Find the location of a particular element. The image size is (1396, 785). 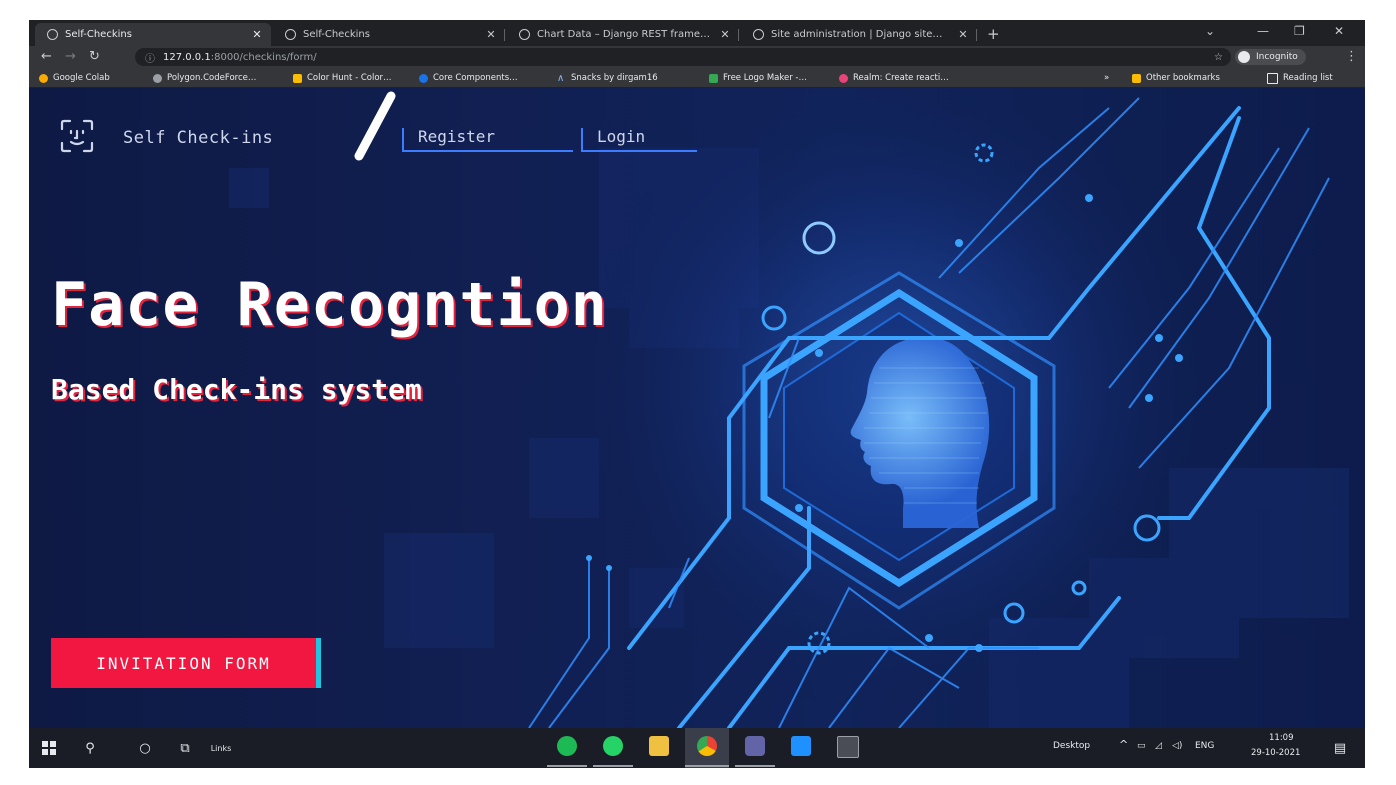

windows-start-icon is located at coordinates (49, 748).